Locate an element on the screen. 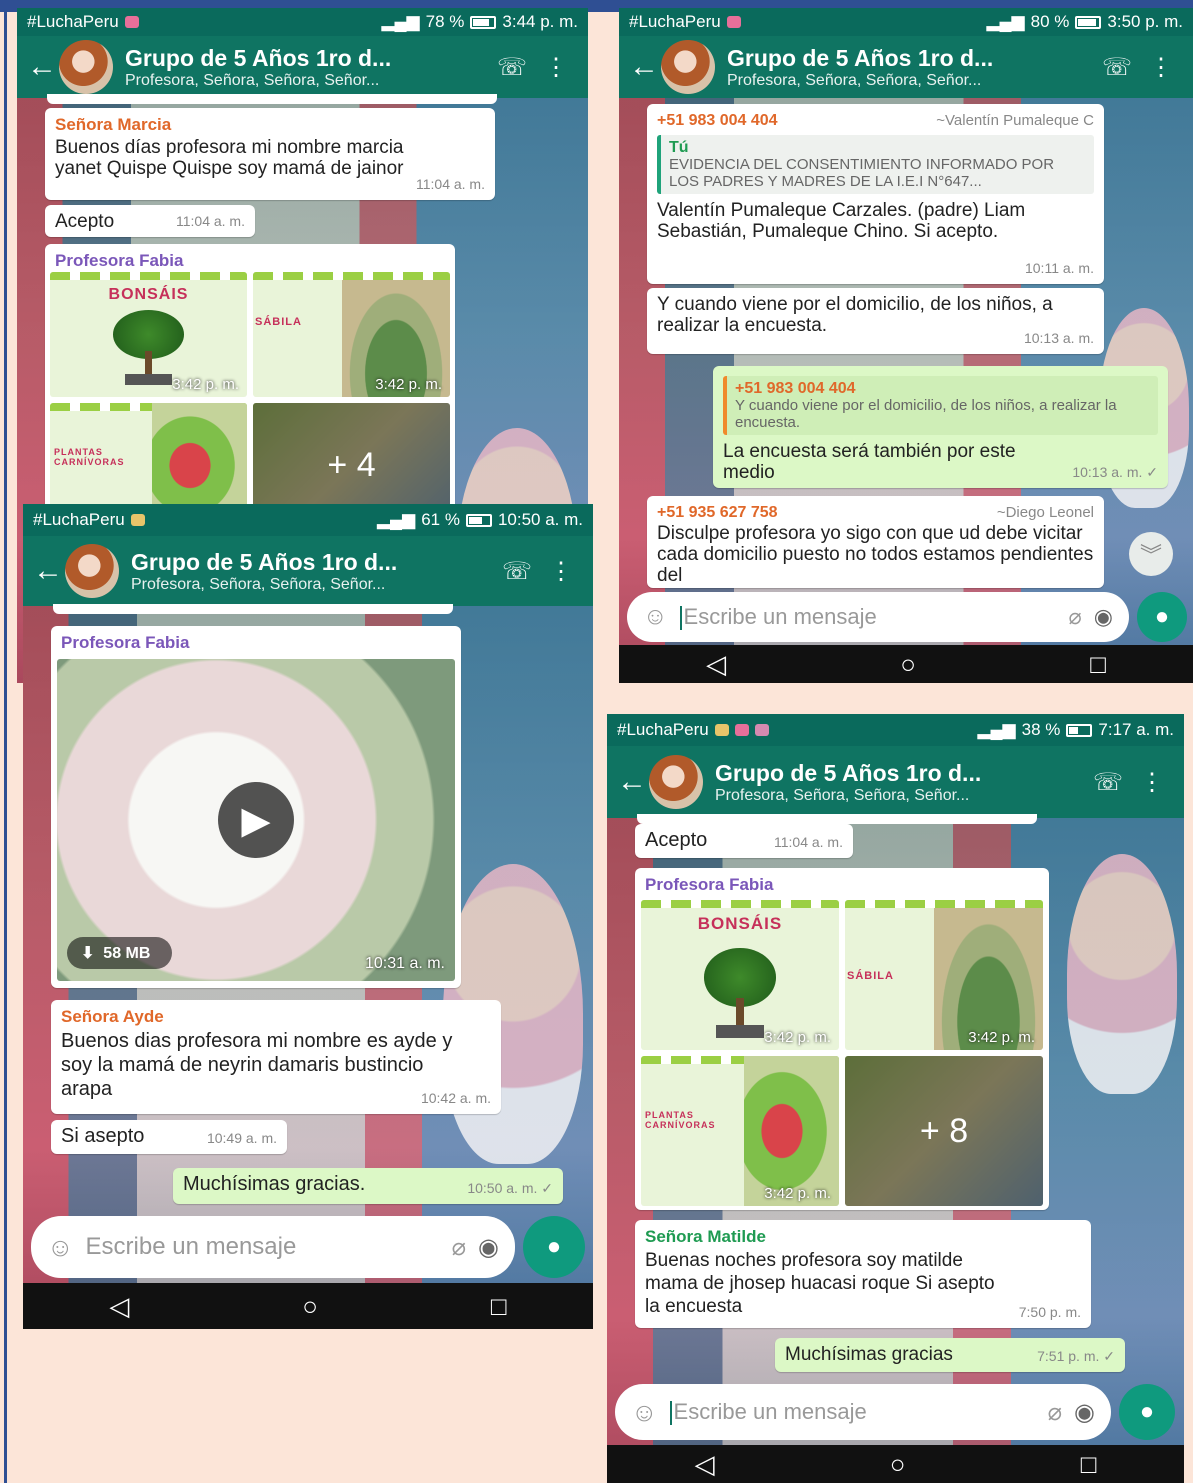 The height and width of the screenshot is (1483, 1193). media-tile-plantas: PLANTAS CARNÍVORAS 3:42 p. m. is located at coordinates (740, 1131).